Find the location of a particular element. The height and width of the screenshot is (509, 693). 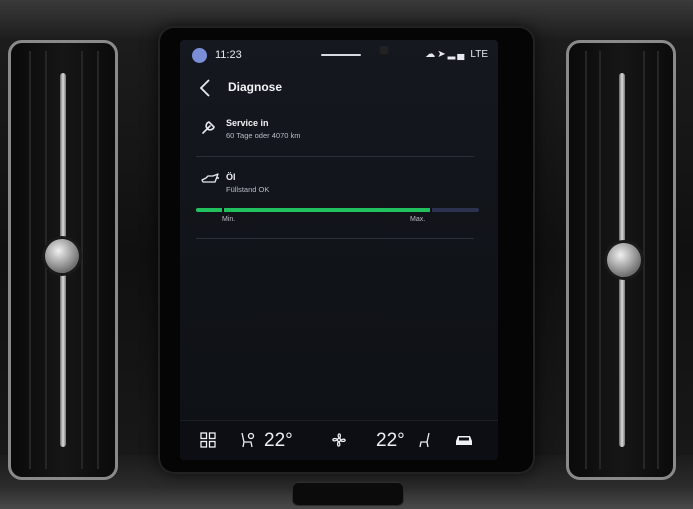

driver-temperature: 22° is located at coordinates (278, 441).